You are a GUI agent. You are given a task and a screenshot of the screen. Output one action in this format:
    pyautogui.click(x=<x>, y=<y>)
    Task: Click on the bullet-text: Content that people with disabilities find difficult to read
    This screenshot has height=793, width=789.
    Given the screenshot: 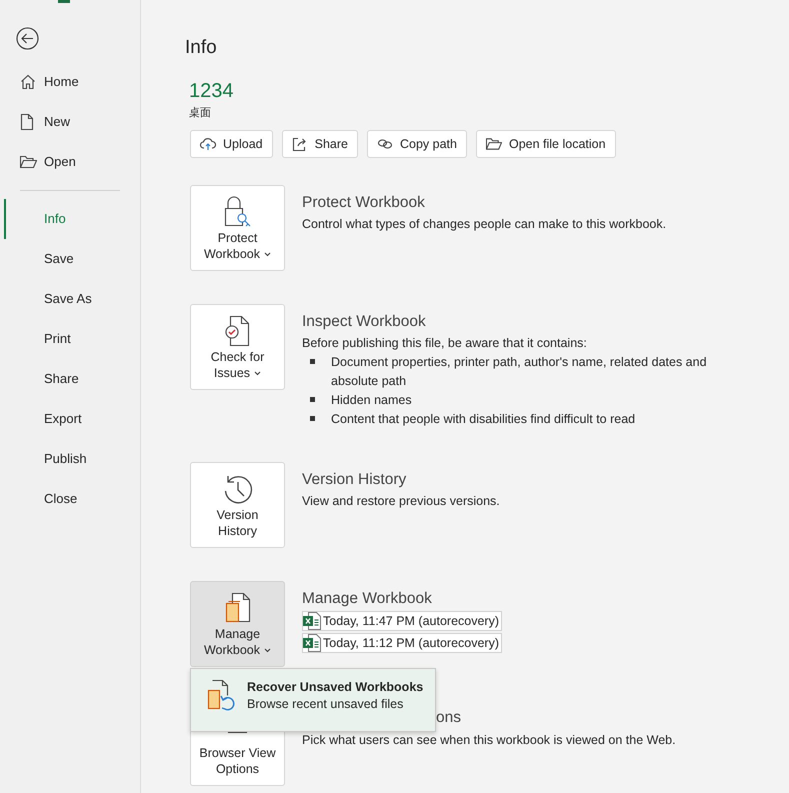 What is the action you would take?
    pyautogui.click(x=483, y=419)
    